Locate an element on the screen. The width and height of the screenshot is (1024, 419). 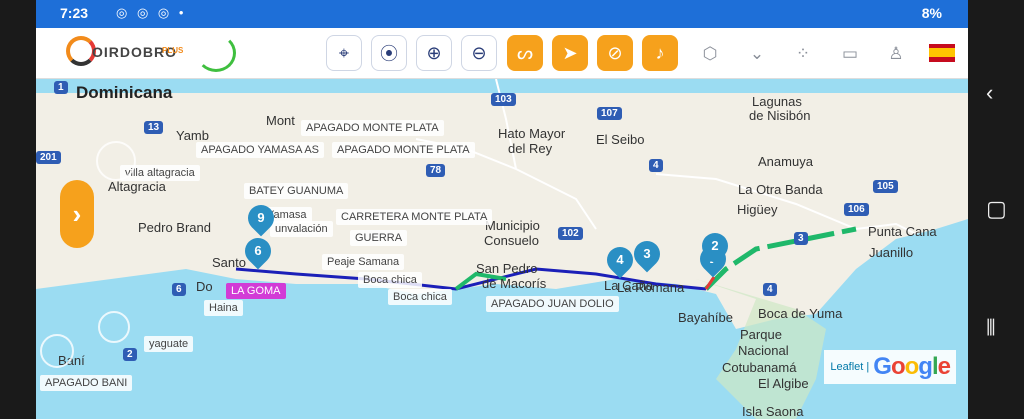
road-shield: 103 is located at coordinates (503, 99).